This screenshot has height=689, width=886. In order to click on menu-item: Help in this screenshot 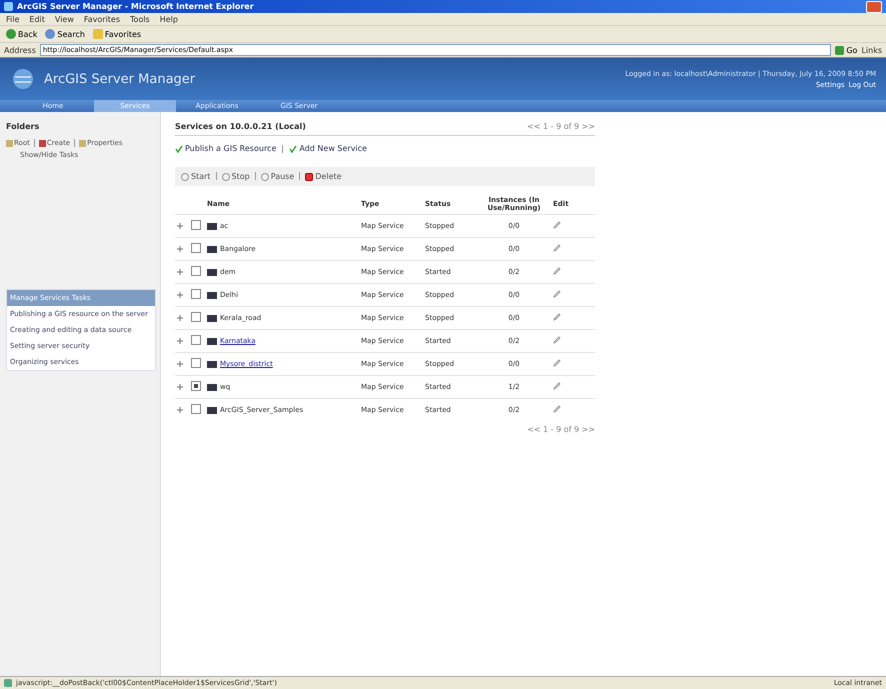, I will do `click(169, 19)`.